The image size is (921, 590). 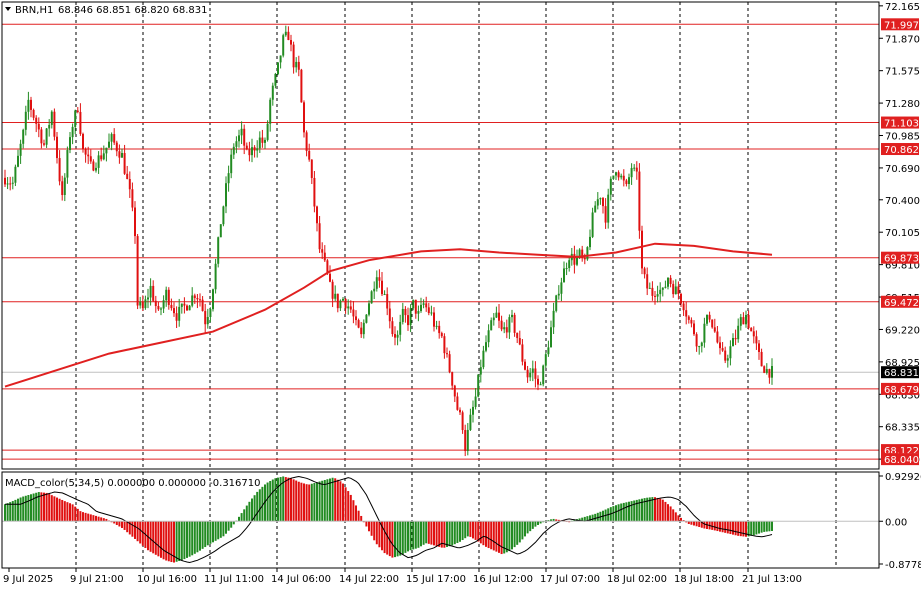 What do you see at coordinates (903, 565) in the screenshot?
I see `macd-tick-label: -0.877843` at bounding box center [903, 565].